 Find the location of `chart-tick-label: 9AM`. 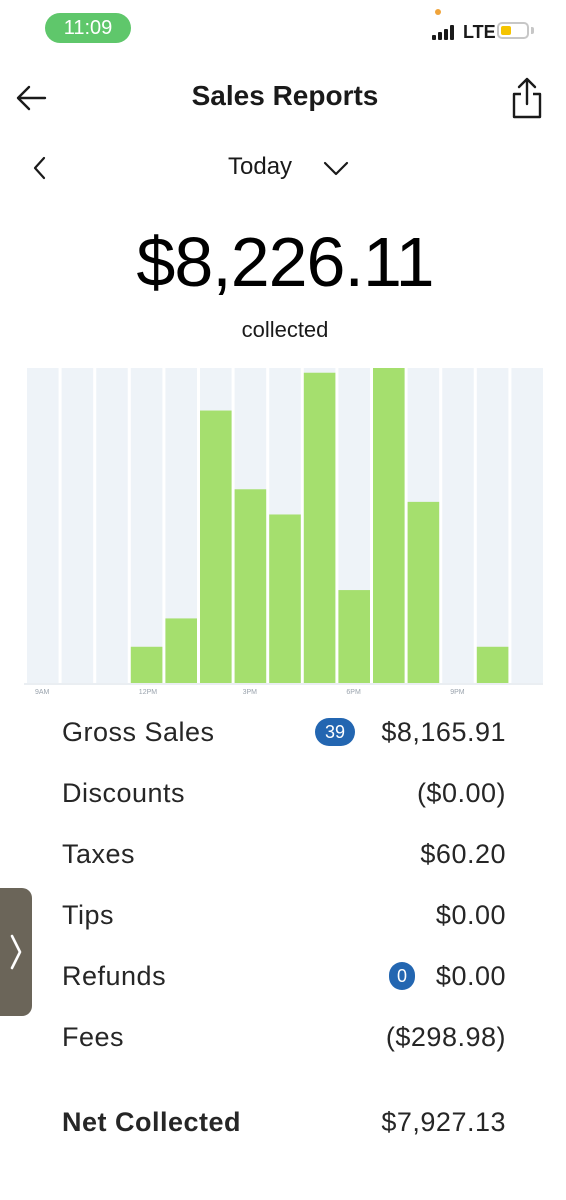

chart-tick-label: 9AM is located at coordinates (42, 692).